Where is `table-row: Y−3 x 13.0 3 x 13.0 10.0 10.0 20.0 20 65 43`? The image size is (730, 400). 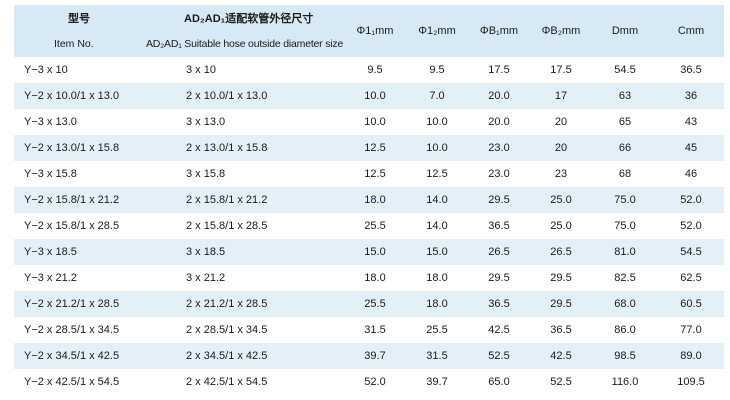 table-row: Y−3 x 13.0 3 x 13.0 10.0 10.0 20.0 20 65 43 is located at coordinates (369, 122).